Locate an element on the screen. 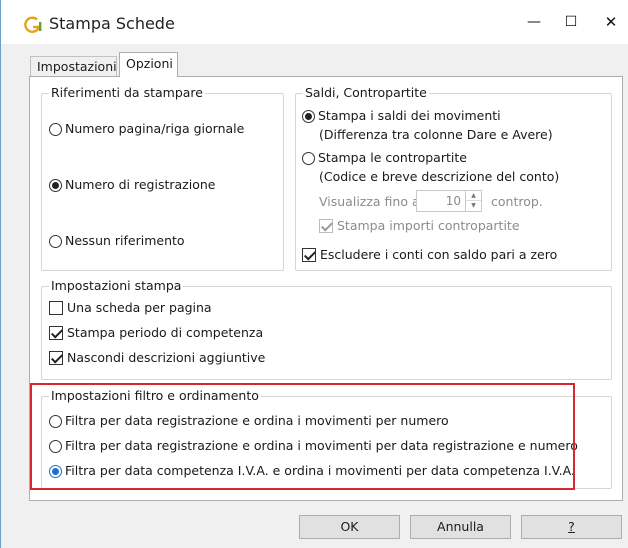  annulla-button: Annulla is located at coordinates (460, 527).